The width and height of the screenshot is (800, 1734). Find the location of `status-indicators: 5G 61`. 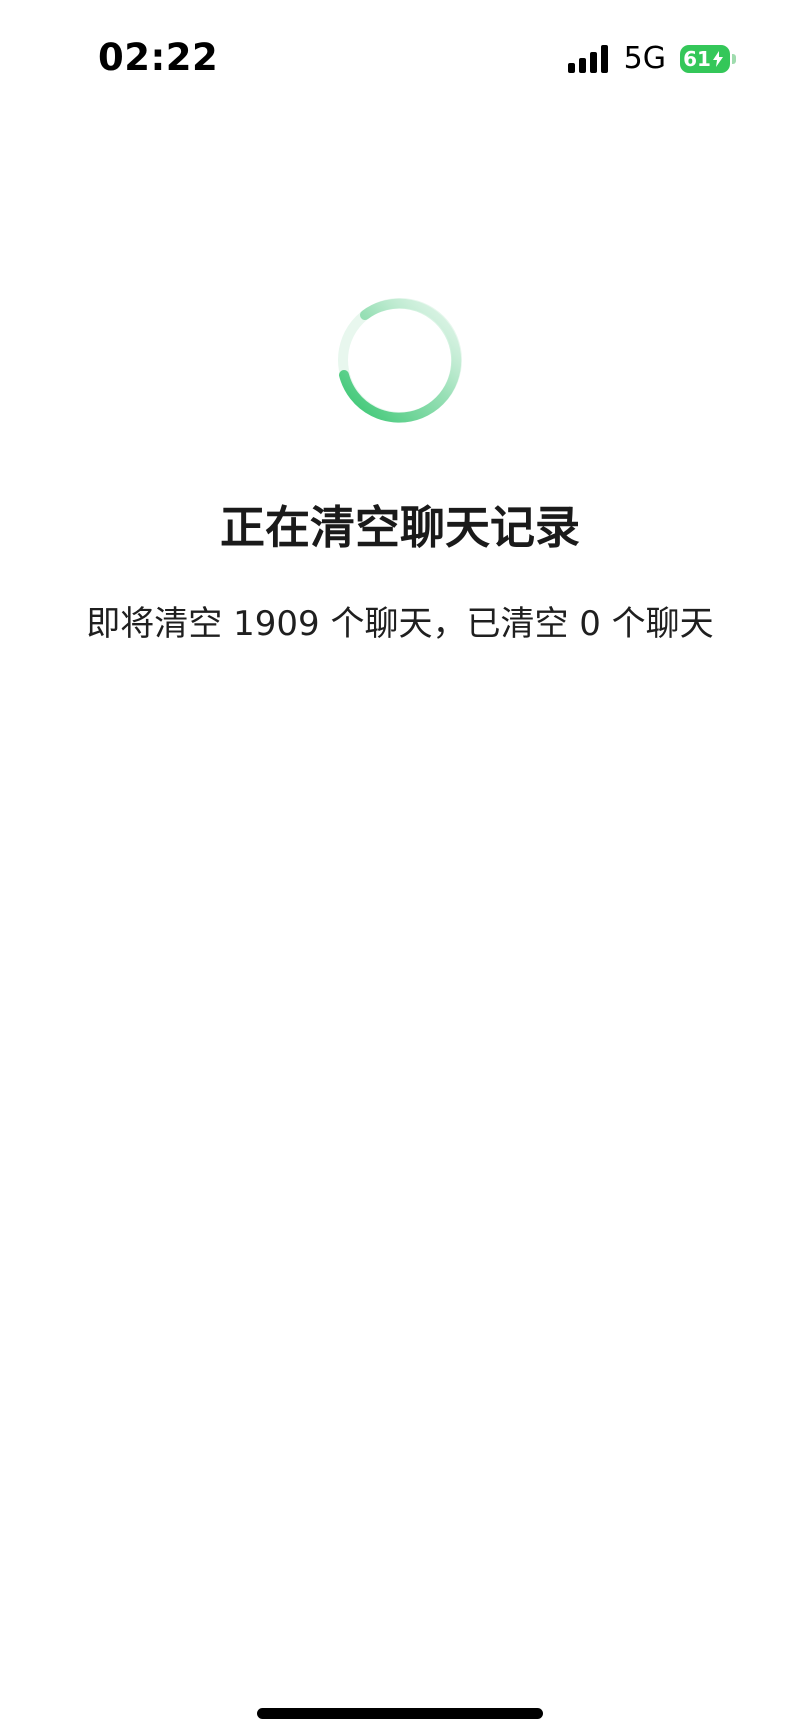

status-indicators: 5G 61 is located at coordinates (651, 58).